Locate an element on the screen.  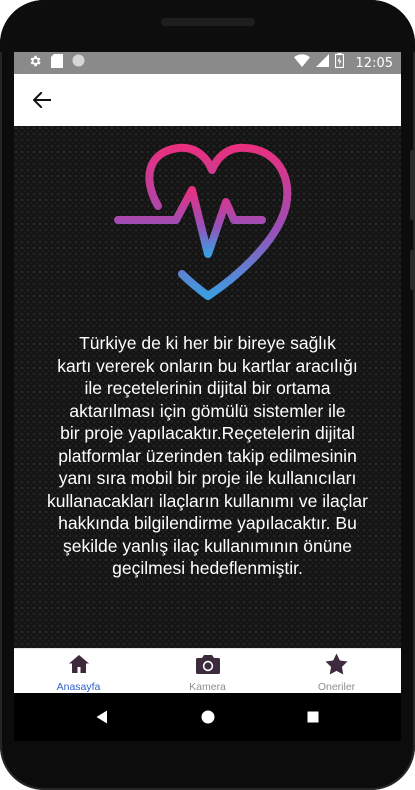
circle-home-icon is located at coordinates (207, 717).